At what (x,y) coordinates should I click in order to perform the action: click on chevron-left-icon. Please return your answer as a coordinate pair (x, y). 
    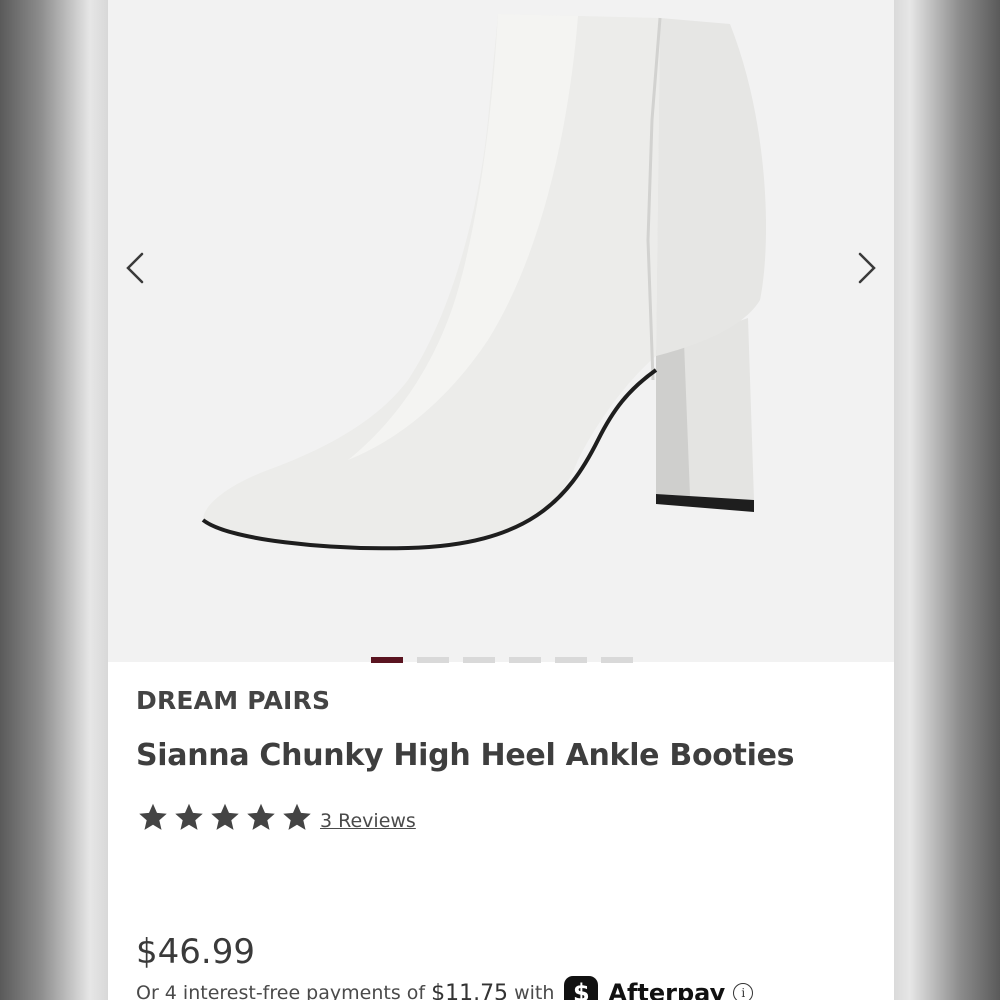
    Looking at the image, I should click on (135, 268).